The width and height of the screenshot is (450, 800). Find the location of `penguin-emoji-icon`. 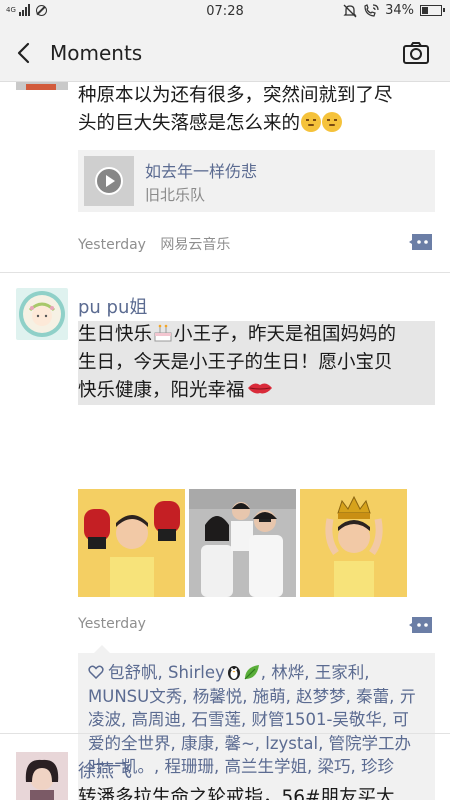

penguin-emoji-icon is located at coordinates (233, 673).